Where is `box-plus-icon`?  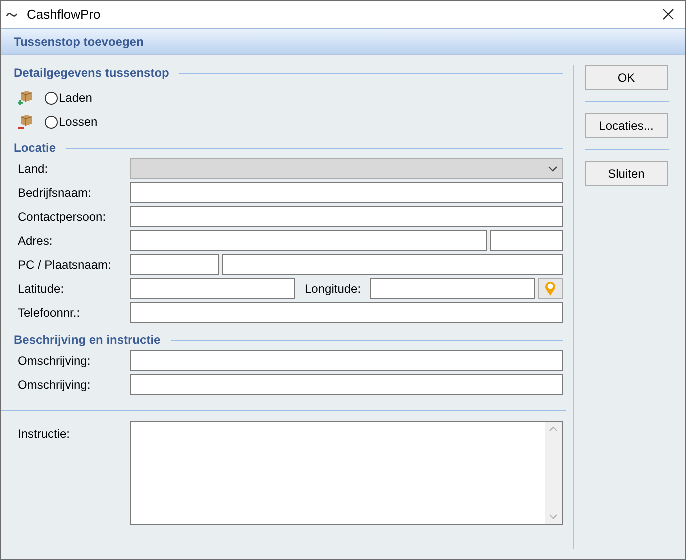
box-plus-icon is located at coordinates (25, 98).